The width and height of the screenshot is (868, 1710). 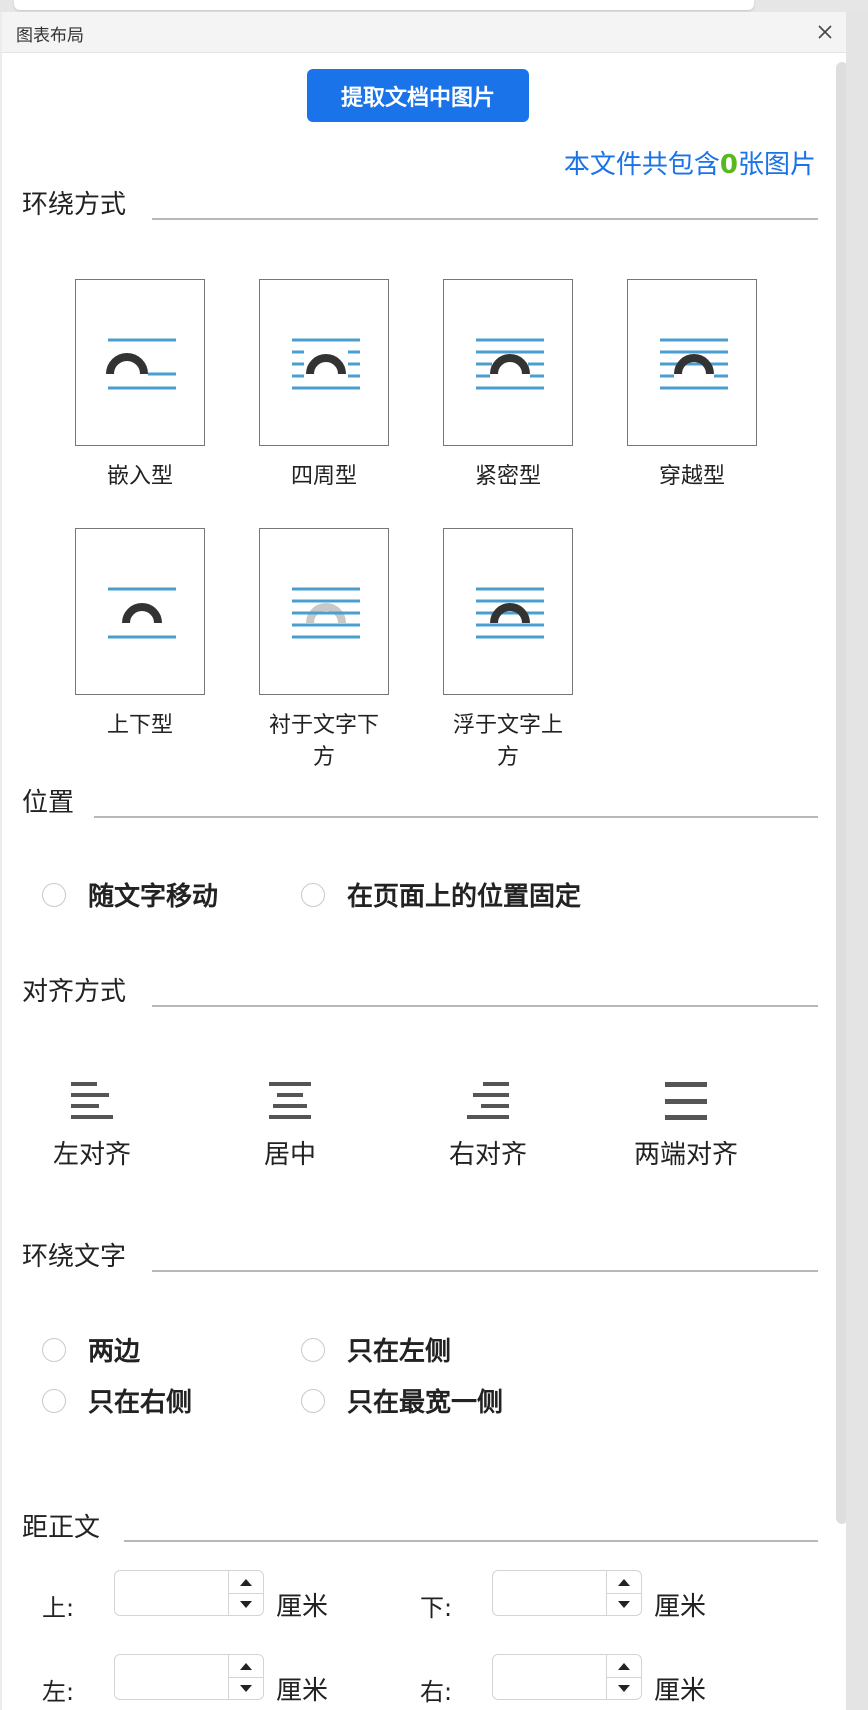 I want to click on wrap-mode-label: 紧密型, so click(x=507, y=476).